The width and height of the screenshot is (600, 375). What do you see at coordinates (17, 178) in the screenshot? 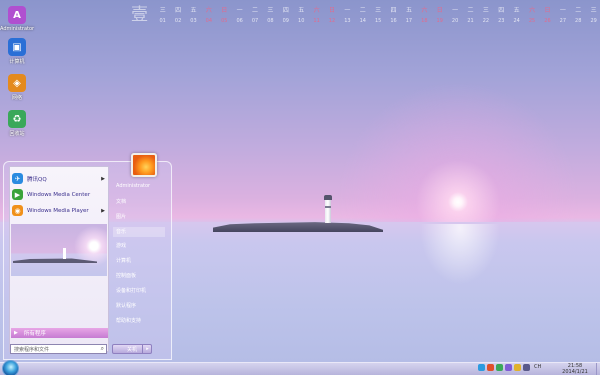
I see `qq-icon: ✈` at bounding box center [17, 178].